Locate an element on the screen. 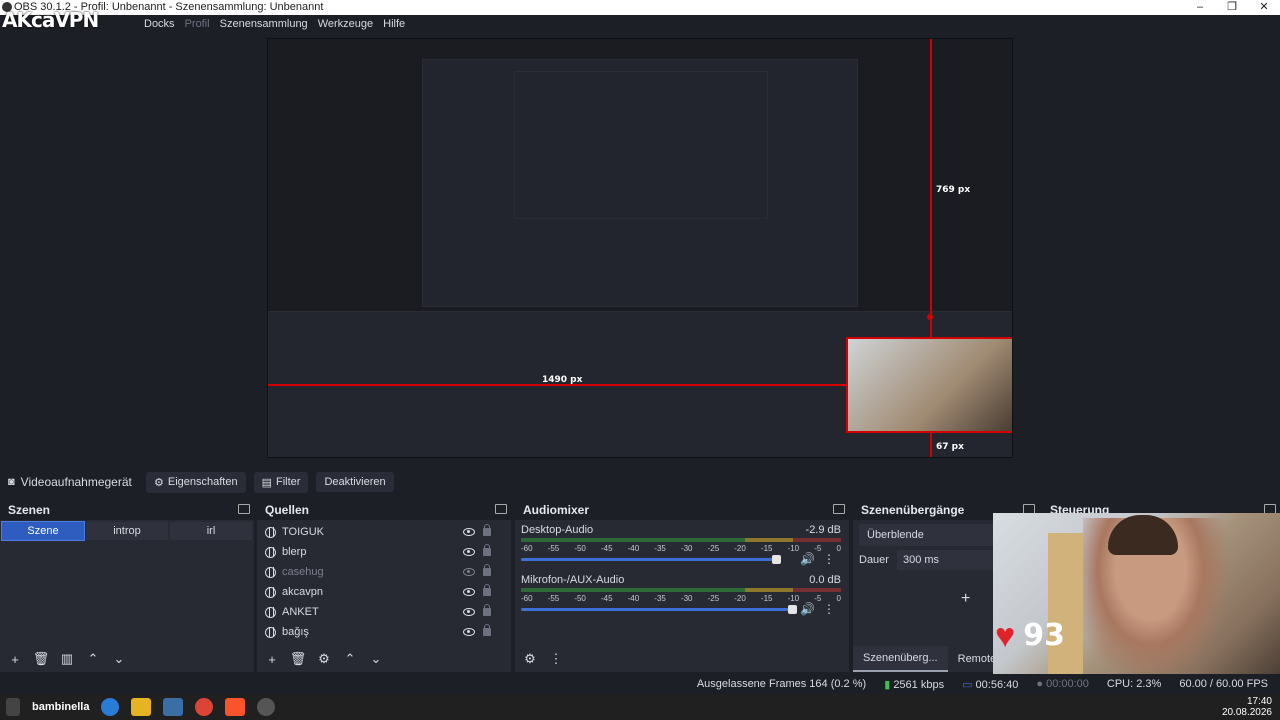  add-source-button: + is located at coordinates (272, 659).